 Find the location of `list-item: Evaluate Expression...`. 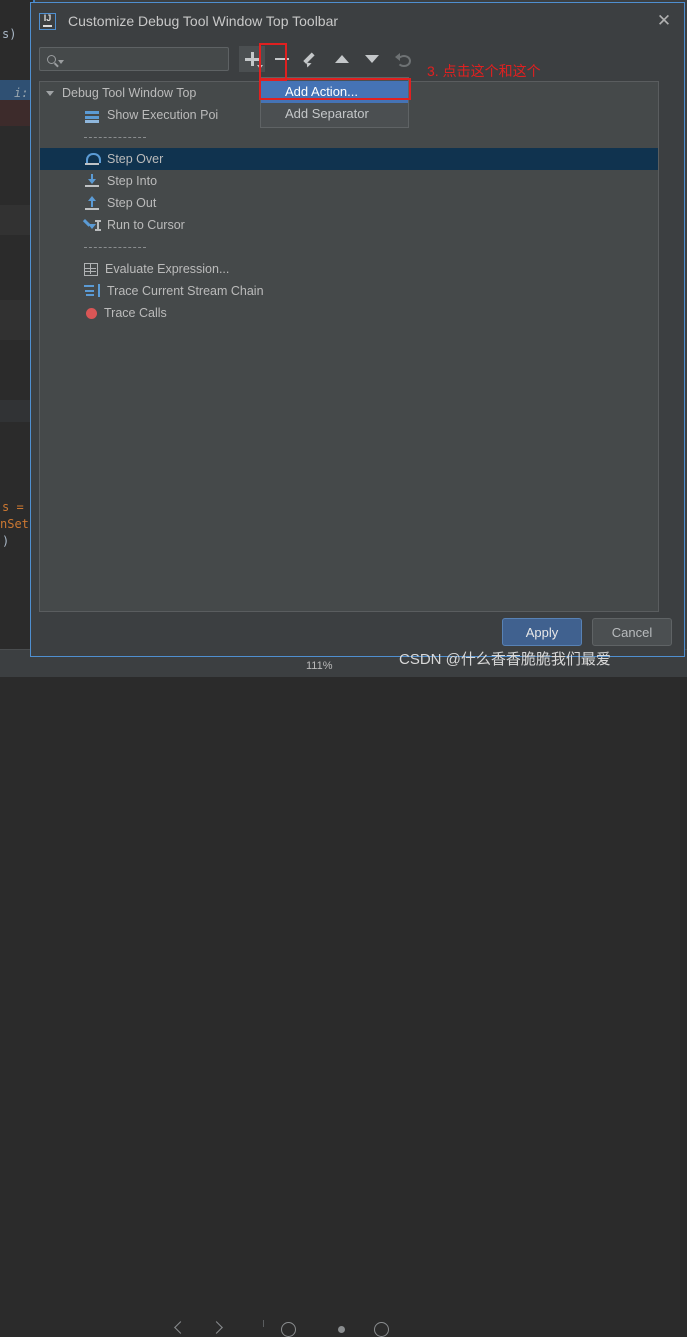

list-item: Evaluate Expression... is located at coordinates (349, 269).